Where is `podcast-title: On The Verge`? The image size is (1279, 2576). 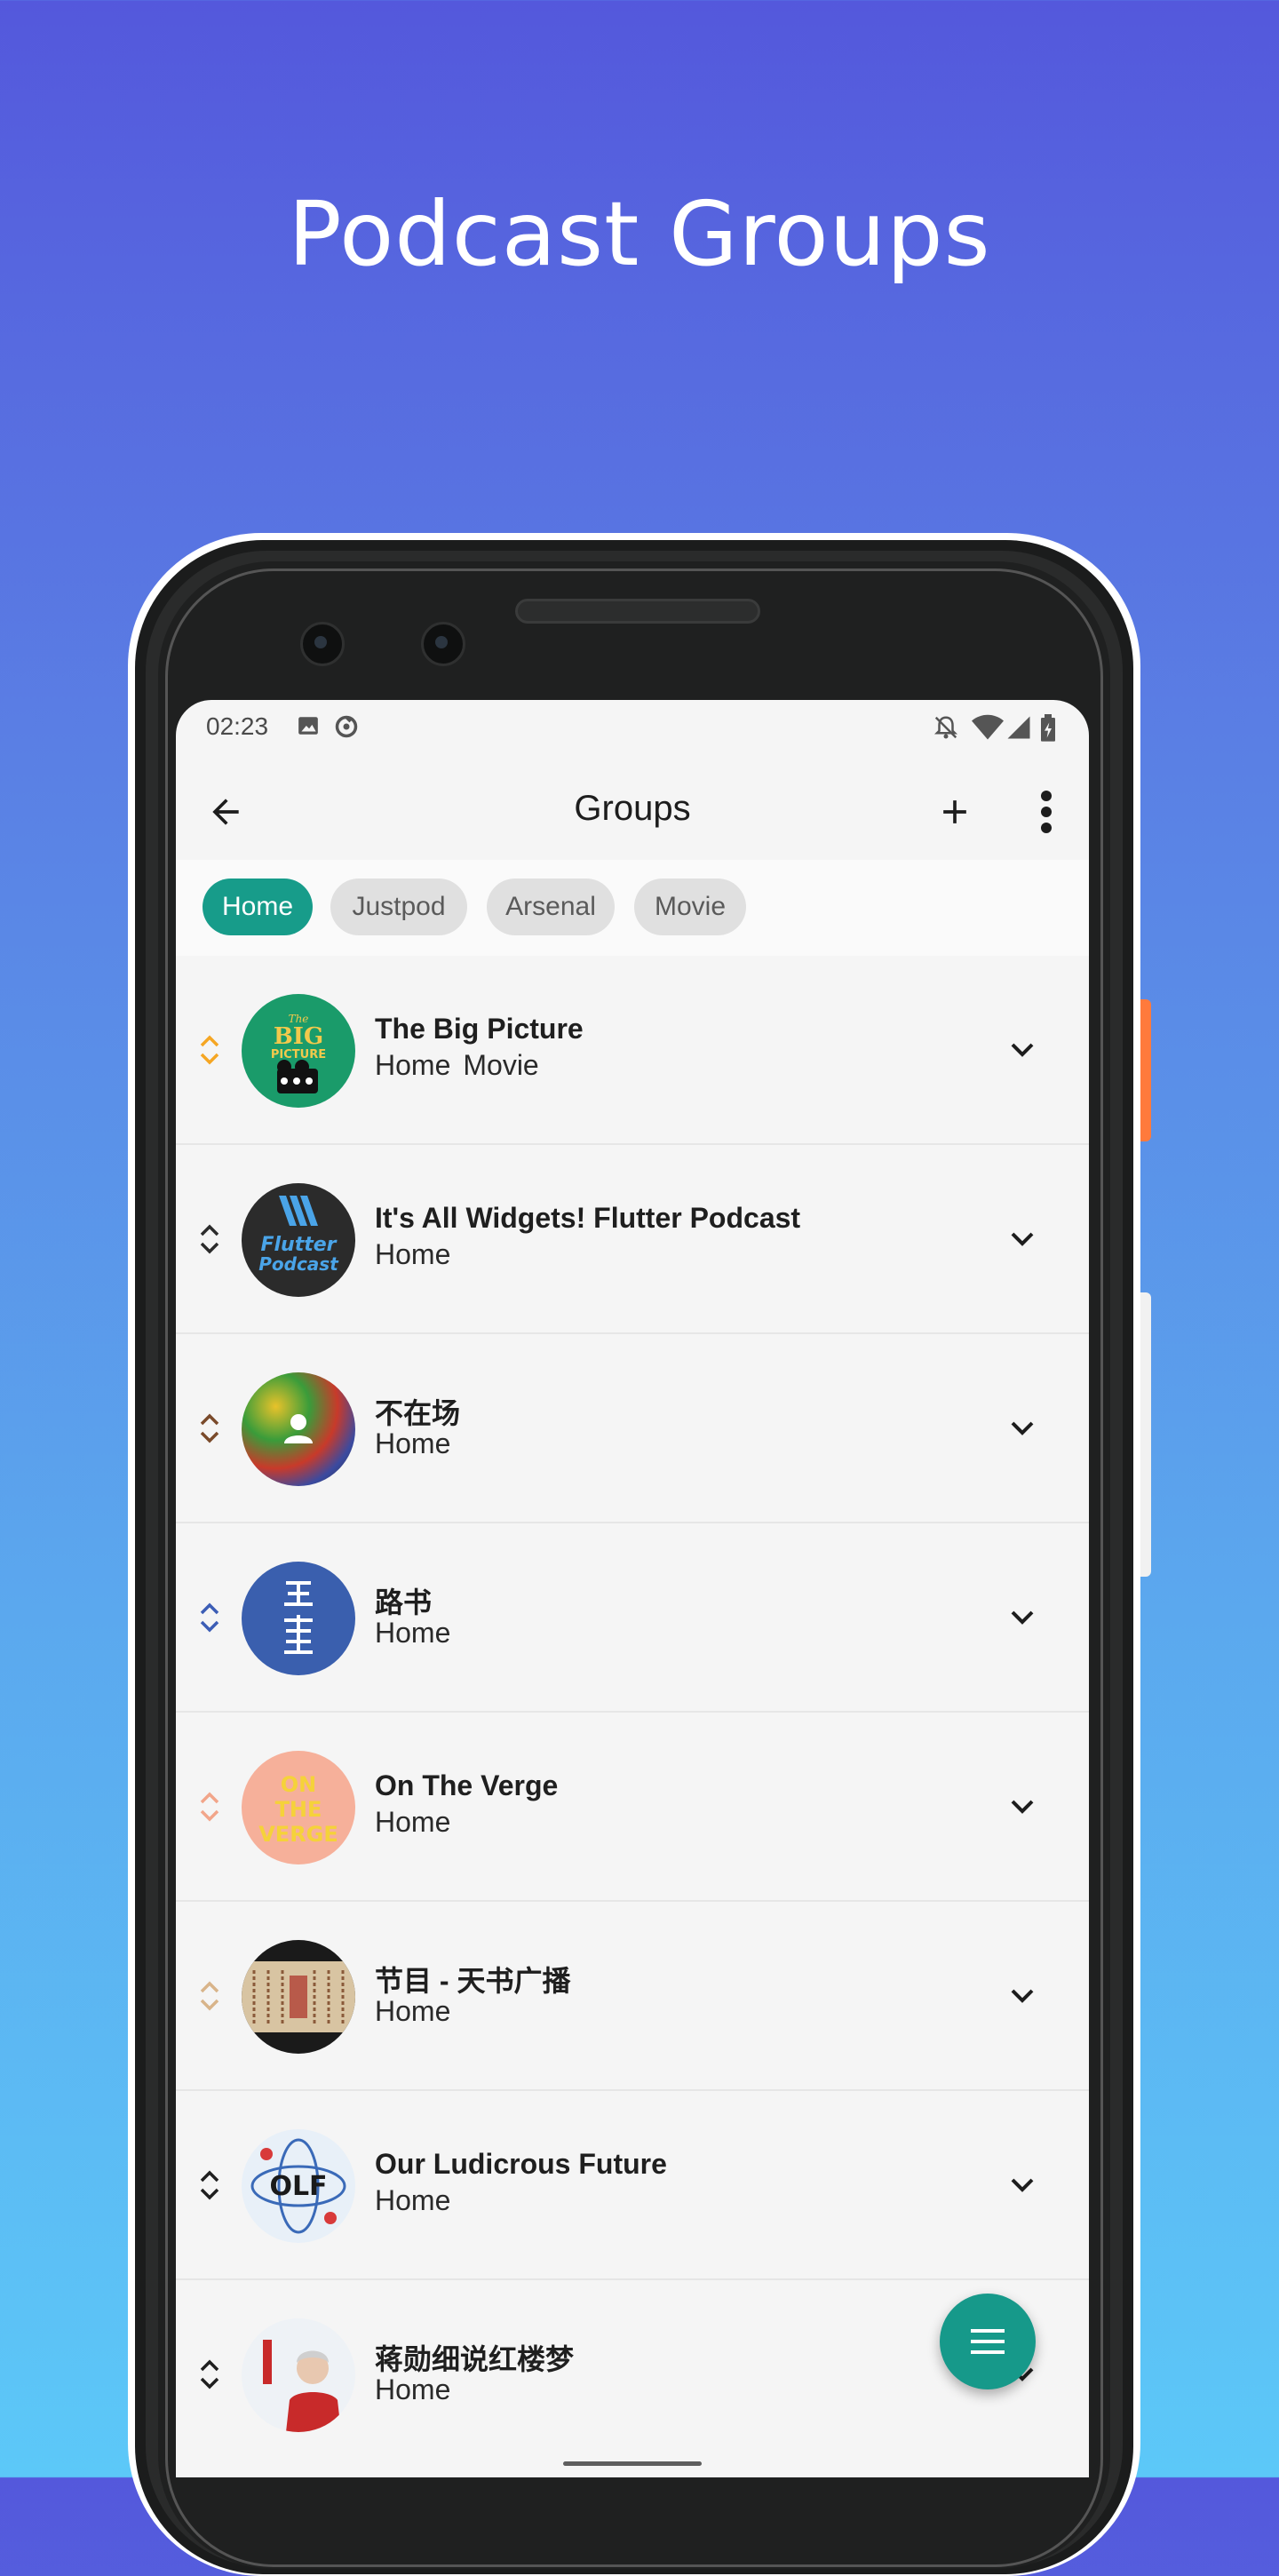 podcast-title: On The Verge is located at coordinates (467, 1785).